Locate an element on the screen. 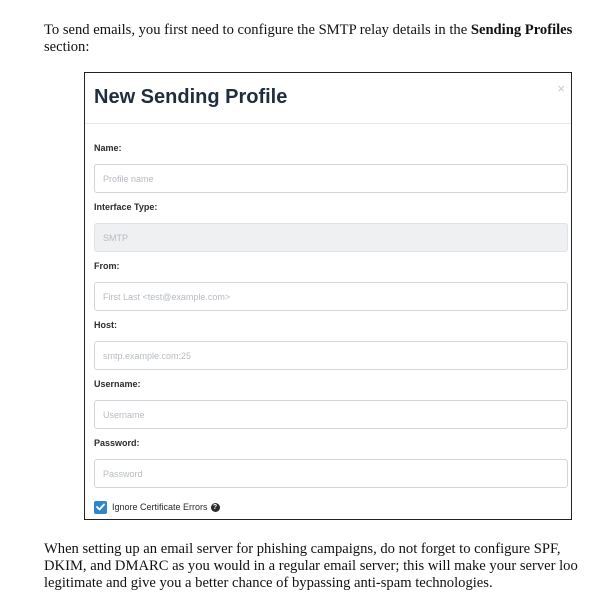 Image resolution: width=600 pixels, height=600 pixels. host-label: Host: is located at coordinates (105, 325).